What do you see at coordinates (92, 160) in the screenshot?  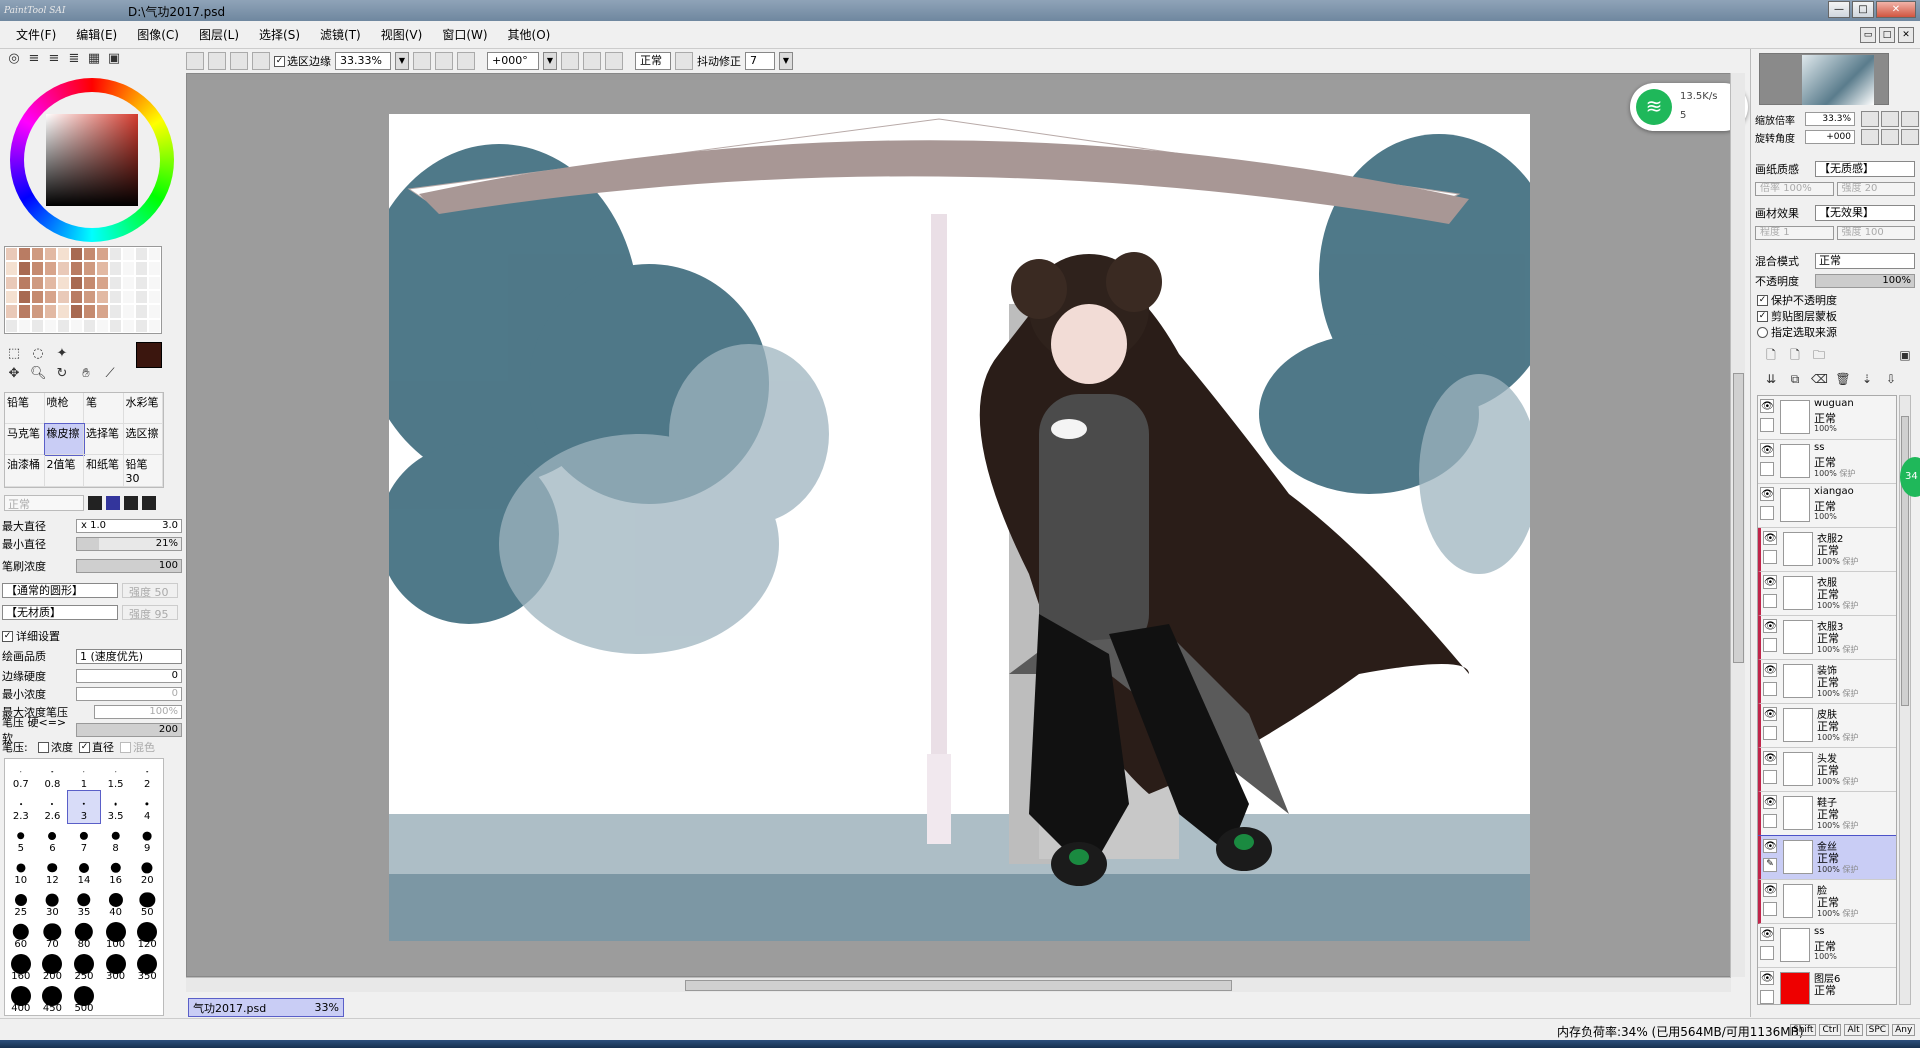 I see `saturation-value-square` at bounding box center [92, 160].